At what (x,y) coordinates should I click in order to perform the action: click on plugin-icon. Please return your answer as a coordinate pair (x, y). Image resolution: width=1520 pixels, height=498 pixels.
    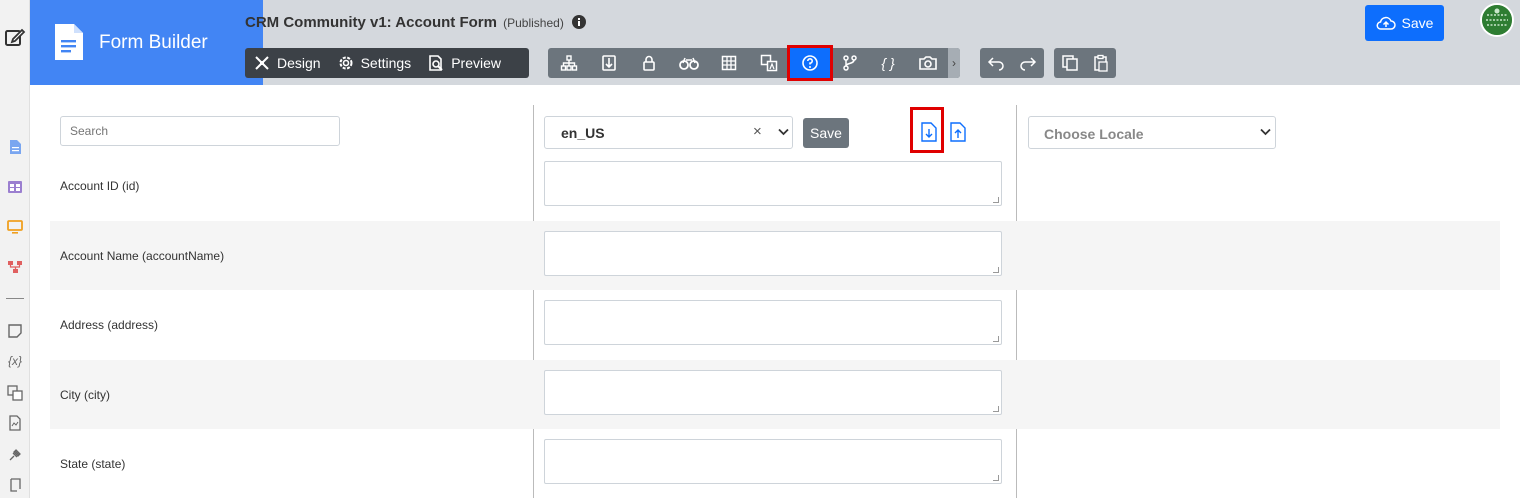
    Looking at the image, I should click on (15, 455).